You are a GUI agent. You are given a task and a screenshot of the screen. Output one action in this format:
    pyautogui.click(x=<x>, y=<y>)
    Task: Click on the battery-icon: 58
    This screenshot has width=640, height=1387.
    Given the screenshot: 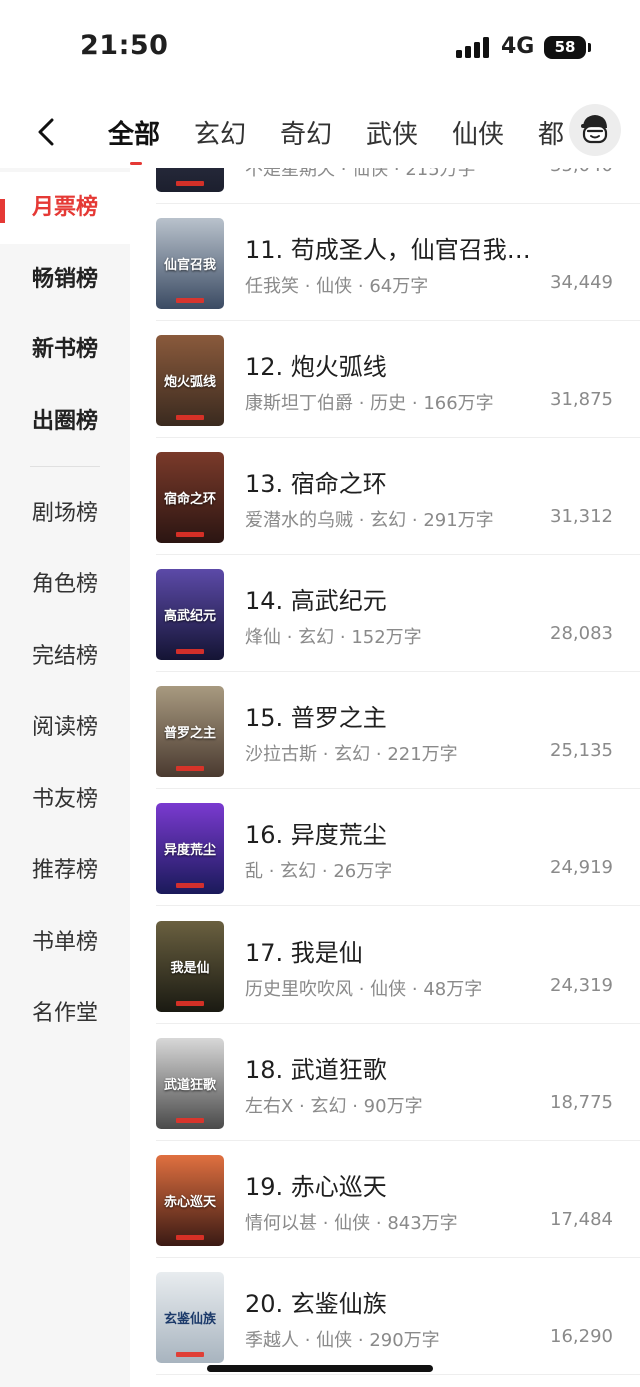 What is the action you would take?
    pyautogui.click(x=565, y=47)
    